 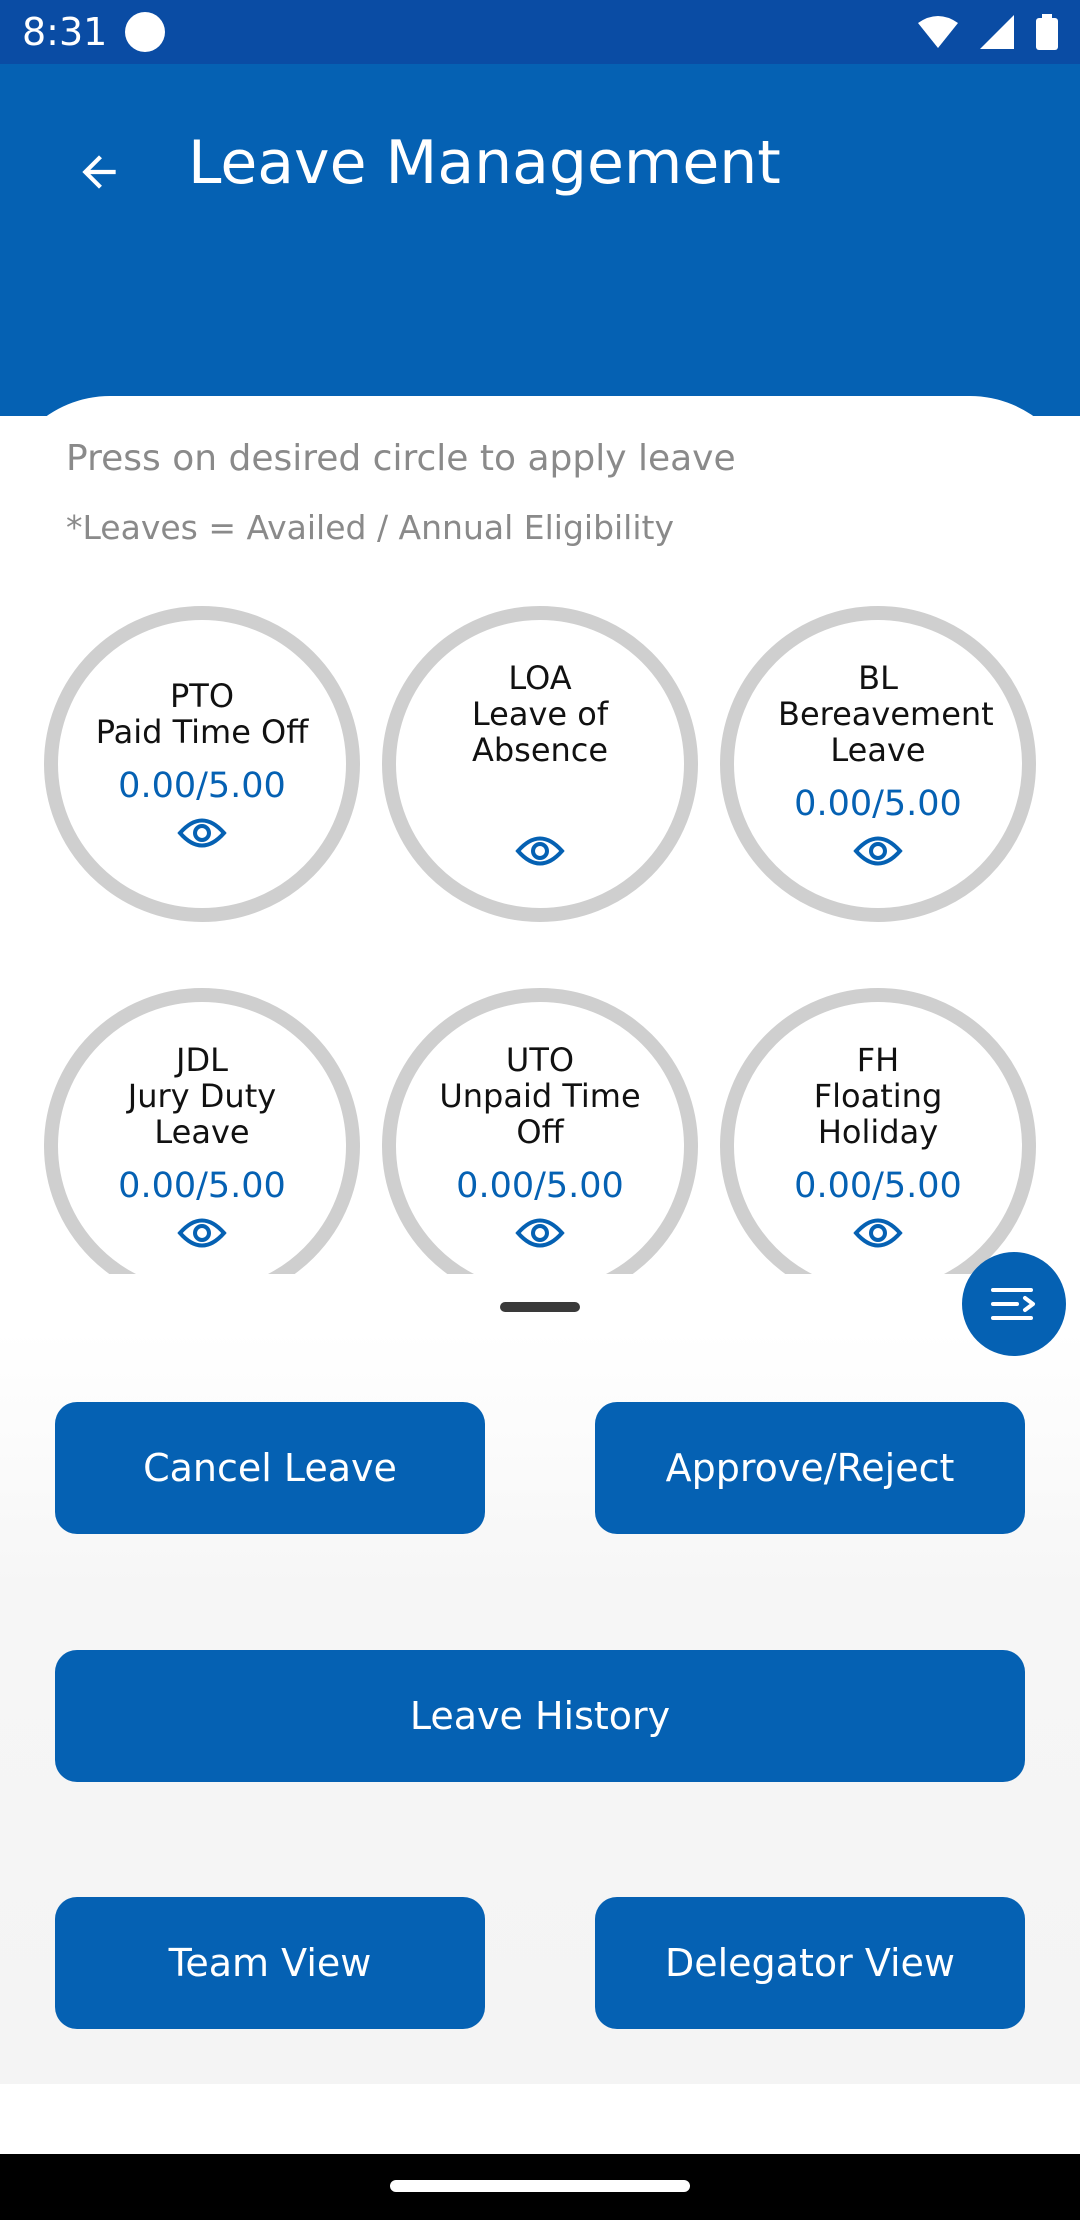 I want to click on leave-circle-loa: LOA Leave of Absence, so click(x=540, y=764).